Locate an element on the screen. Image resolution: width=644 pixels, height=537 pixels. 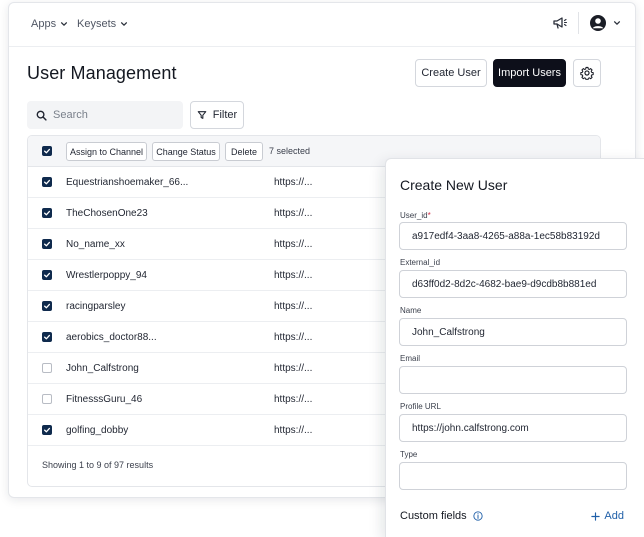
type-label: Type is located at coordinates (409, 454).